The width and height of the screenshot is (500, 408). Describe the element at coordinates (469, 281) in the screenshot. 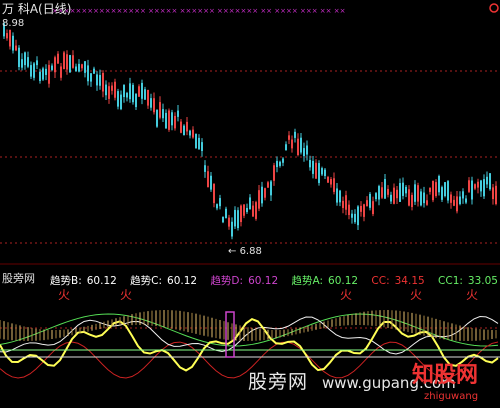

I see `ind-cc1: CC1: 33.05` at that location.